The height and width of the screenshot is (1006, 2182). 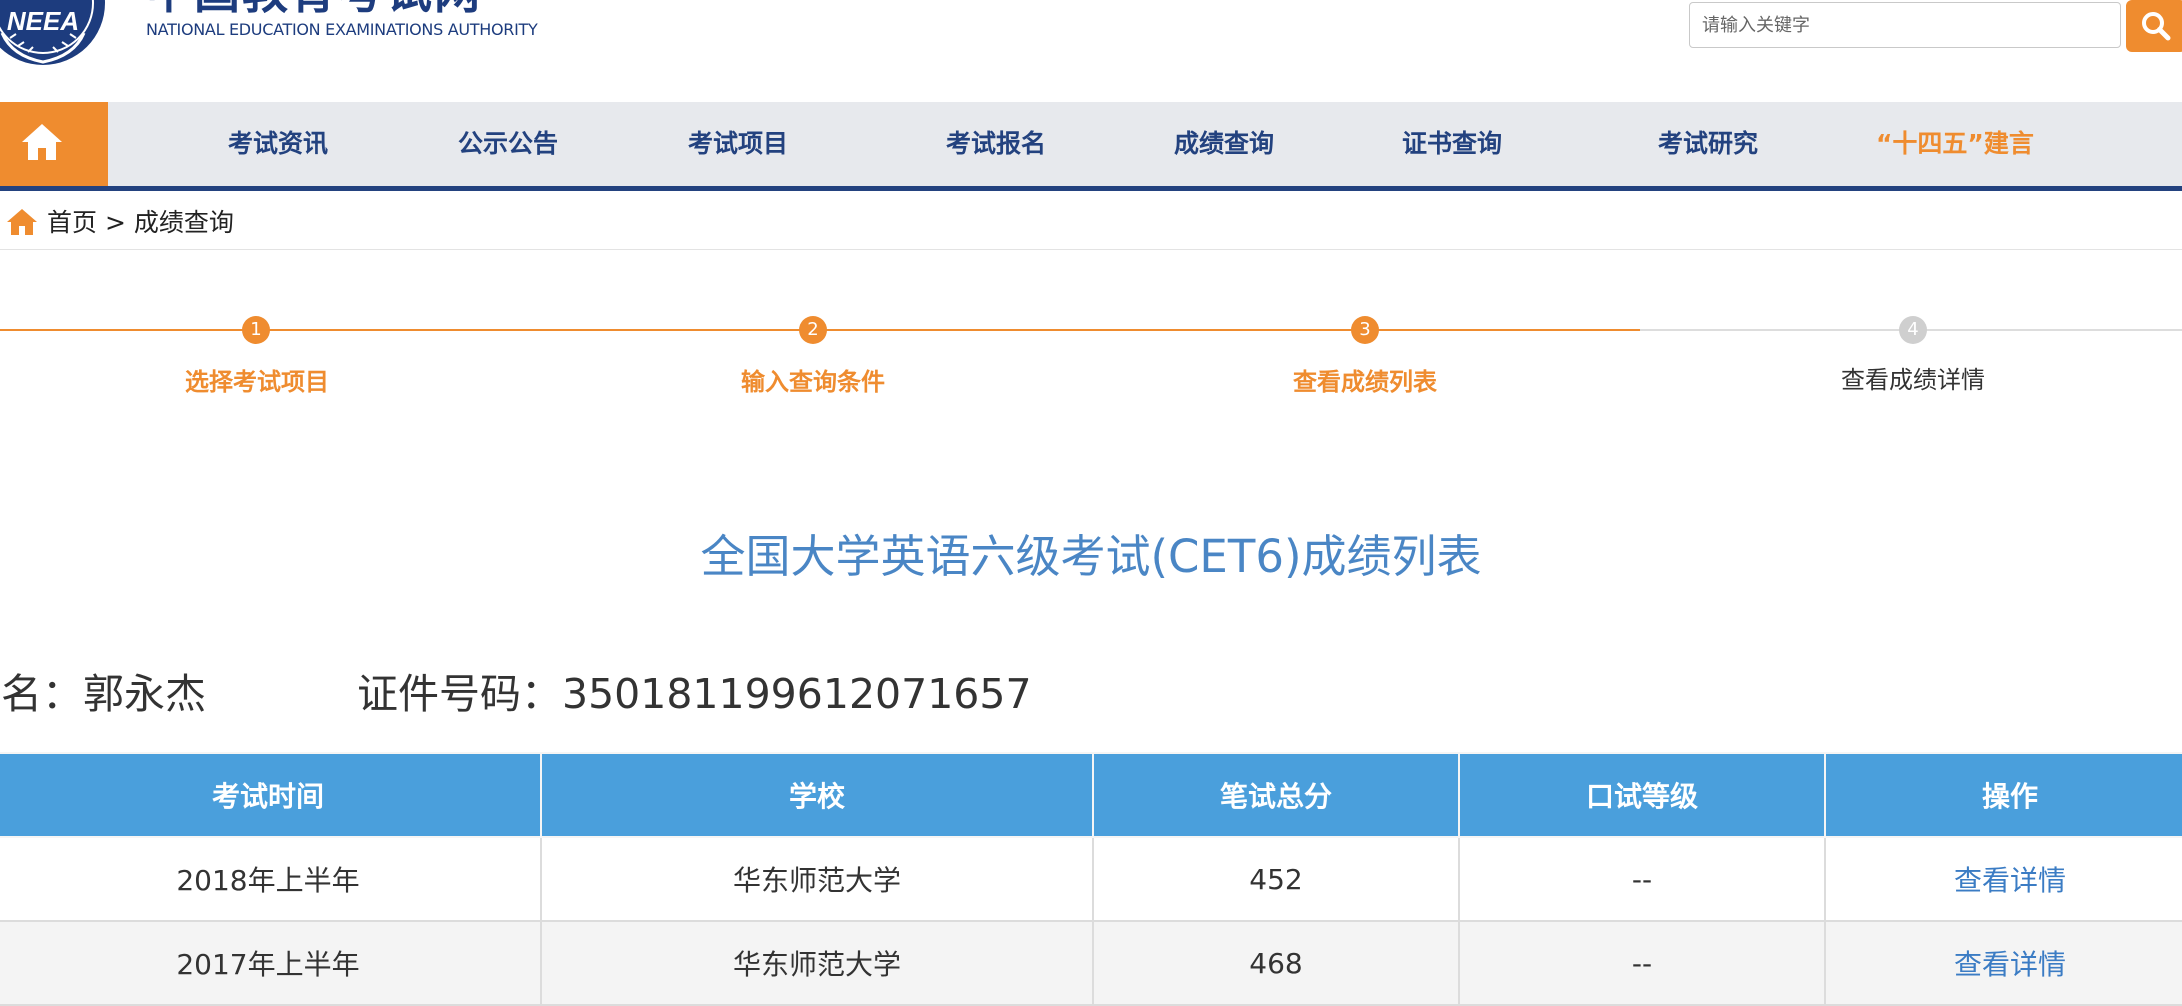 I want to click on nav-item-registration: 考试报名, so click(x=996, y=144).